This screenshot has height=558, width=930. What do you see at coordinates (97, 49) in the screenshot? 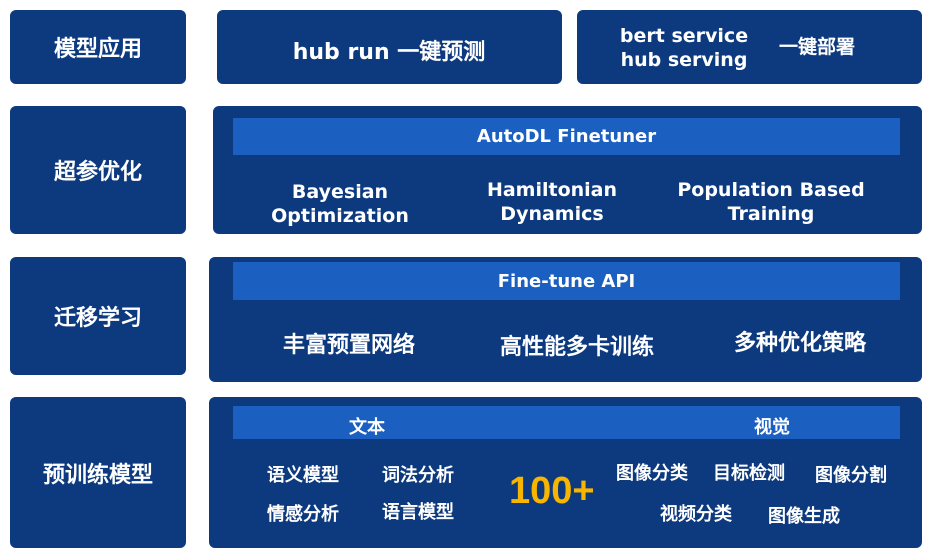
I see `row-label-text: 模型应用` at bounding box center [97, 49].